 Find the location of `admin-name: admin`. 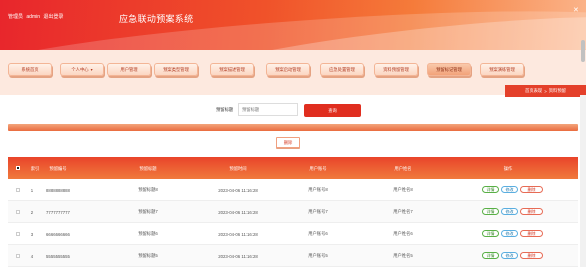

admin-name: admin is located at coordinates (33, 17).